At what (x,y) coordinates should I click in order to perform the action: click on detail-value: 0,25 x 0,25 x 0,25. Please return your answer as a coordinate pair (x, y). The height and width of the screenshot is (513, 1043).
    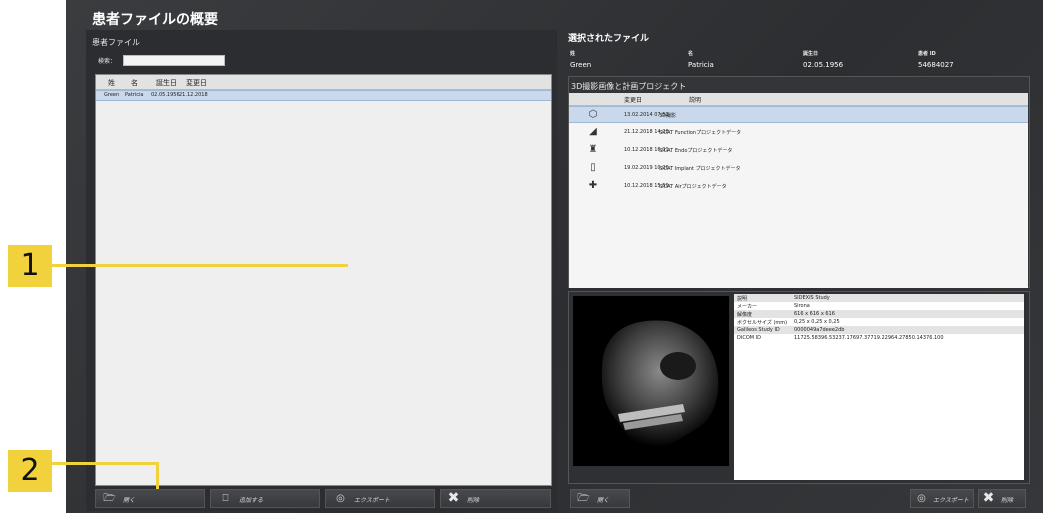
    Looking at the image, I should click on (817, 322).